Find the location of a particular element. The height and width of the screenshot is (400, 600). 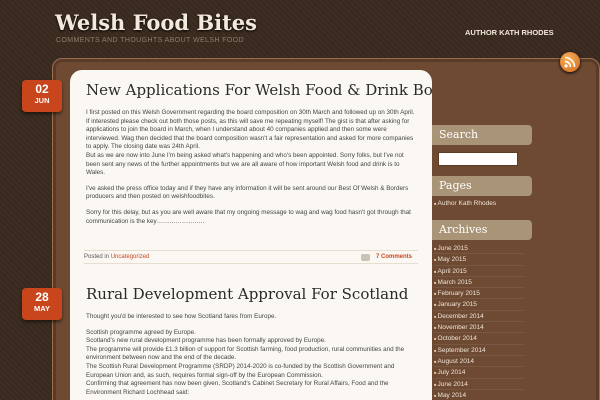

archive-link: January 2015 is located at coordinates (479, 305).